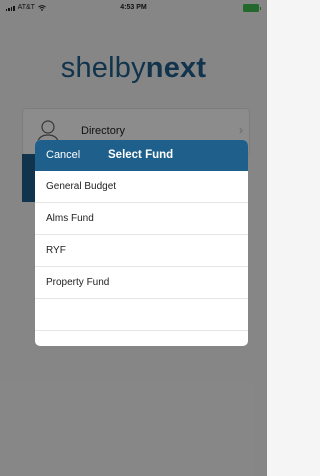  What do you see at coordinates (63, 155) in the screenshot?
I see `cancel-button: Cancel` at bounding box center [63, 155].